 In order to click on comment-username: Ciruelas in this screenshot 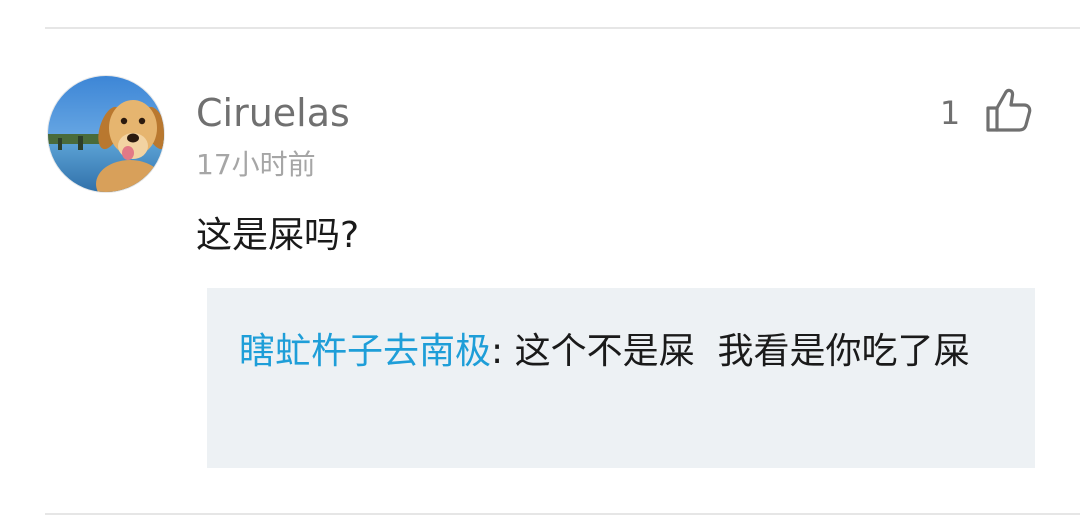, I will do `click(273, 113)`.